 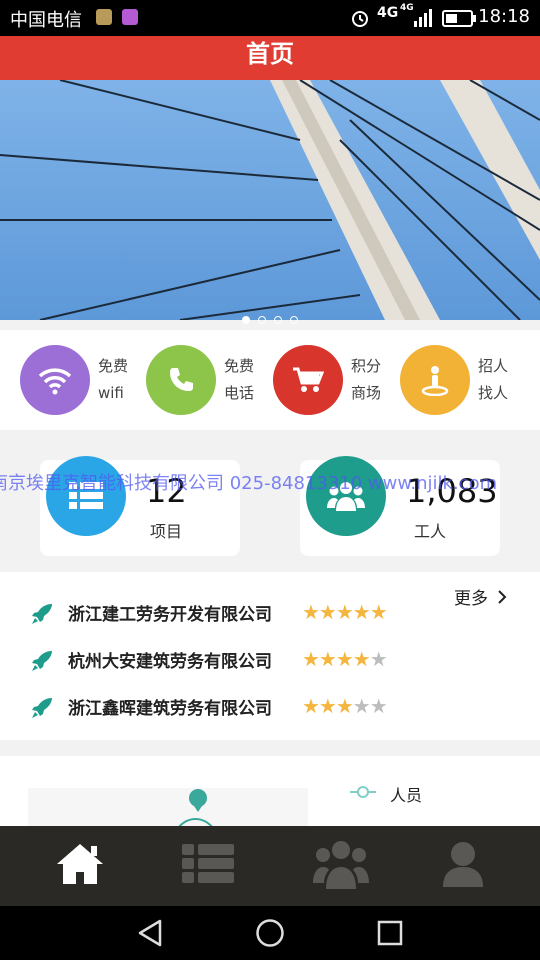 I want to click on clock: 18:18, so click(x=504, y=16).